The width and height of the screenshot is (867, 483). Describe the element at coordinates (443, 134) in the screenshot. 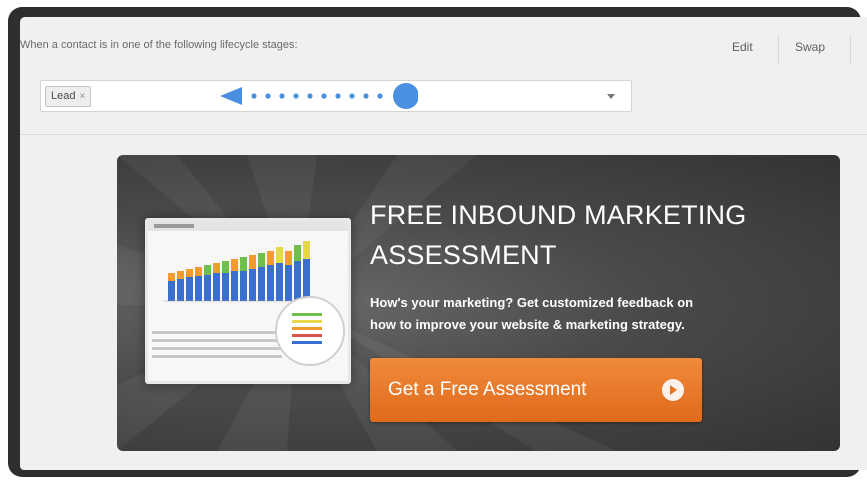

I see `section-divider` at that location.